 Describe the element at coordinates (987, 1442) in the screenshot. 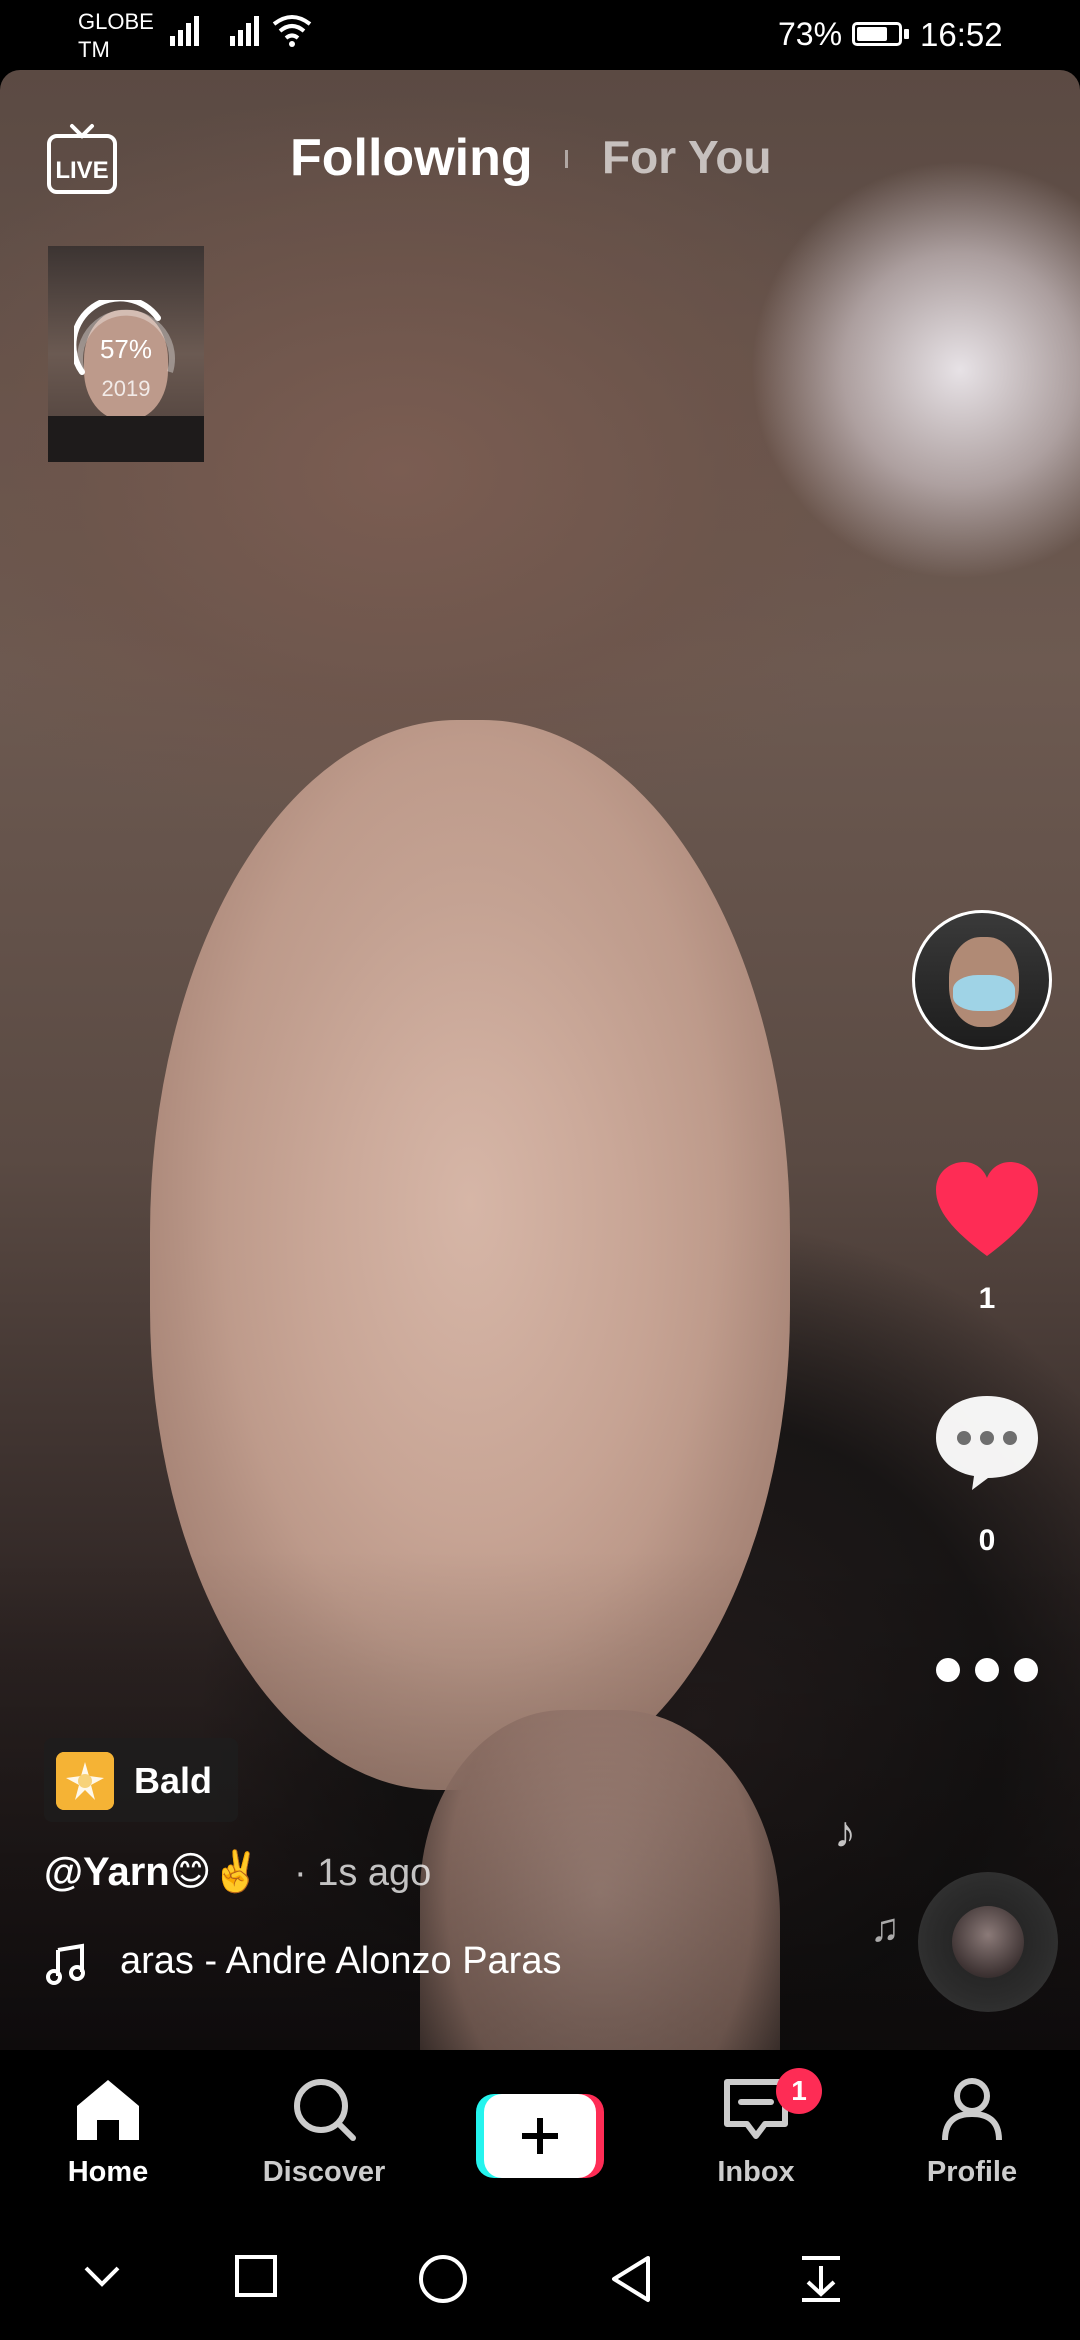

I see `comment-icon` at that location.